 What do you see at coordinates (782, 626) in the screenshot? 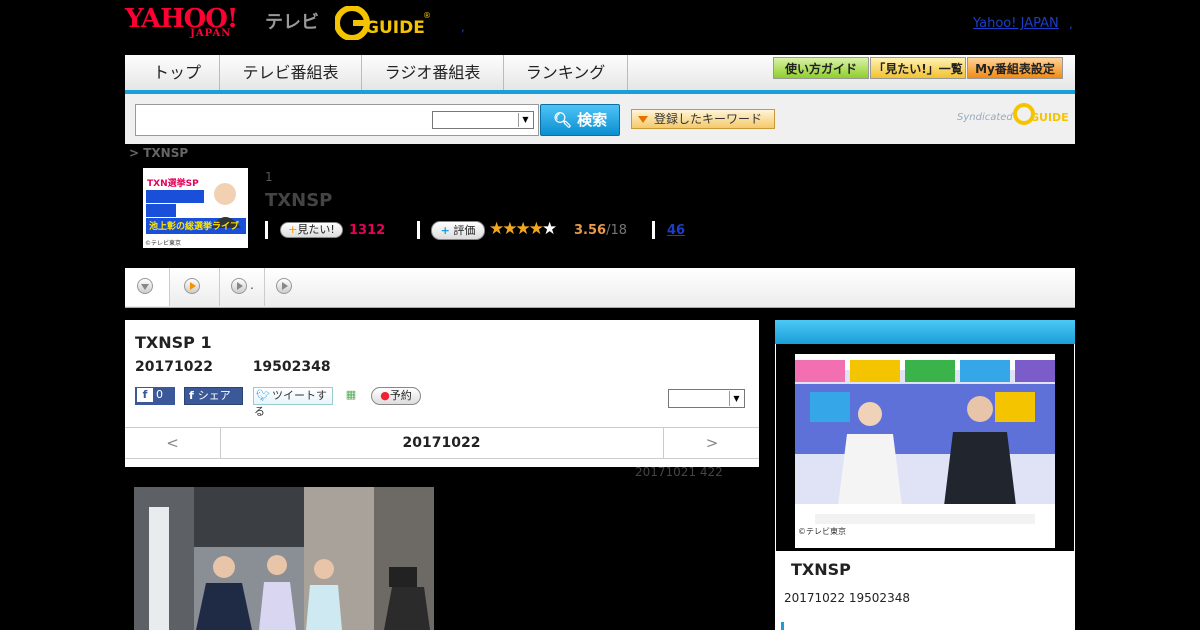
I see `side-accent-bar` at bounding box center [782, 626].